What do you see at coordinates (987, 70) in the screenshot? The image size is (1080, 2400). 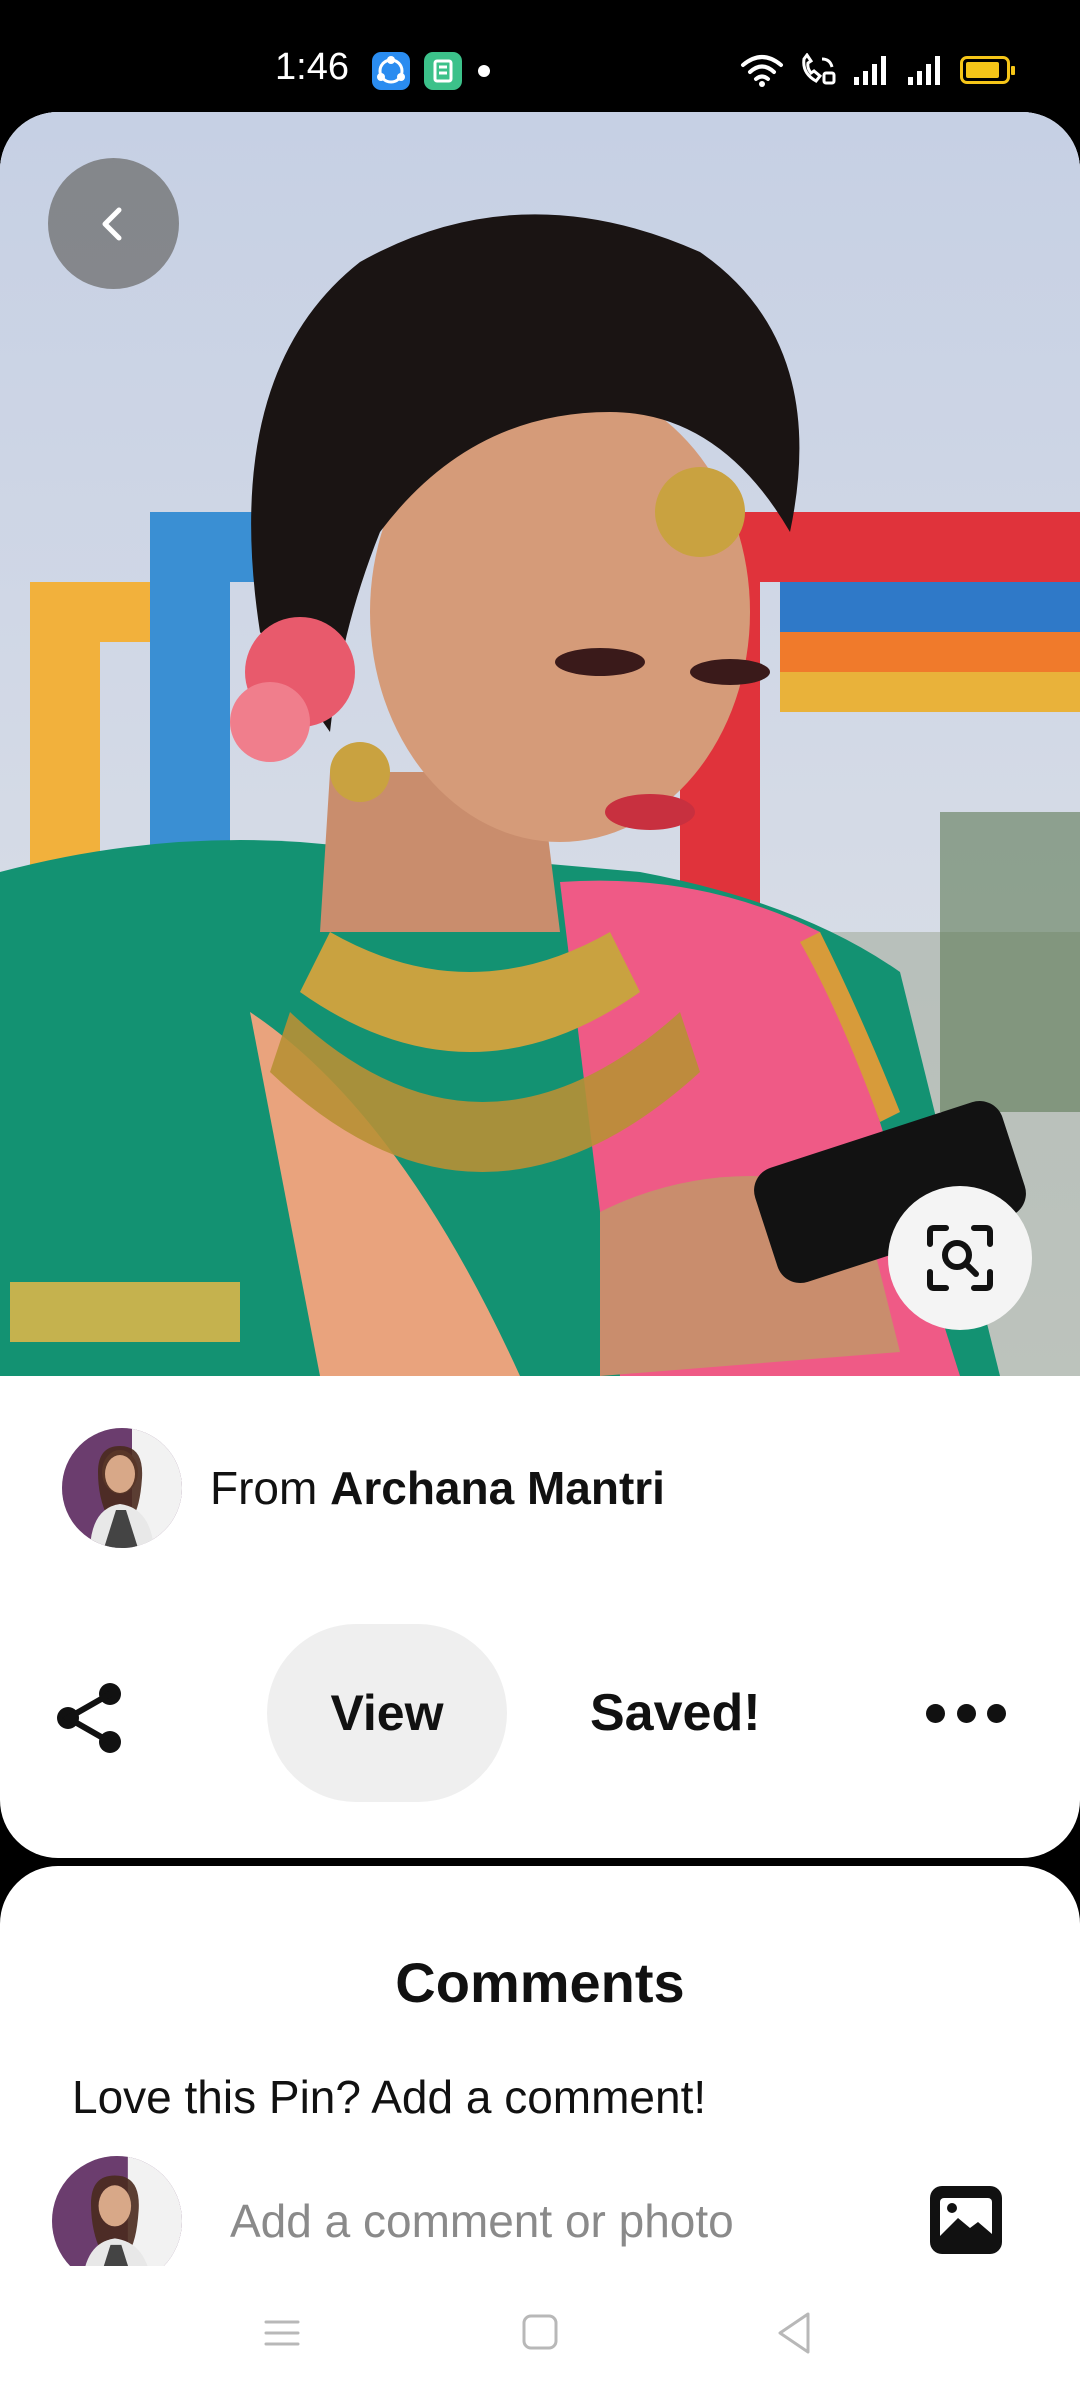 I see `battery-icon` at bounding box center [987, 70].